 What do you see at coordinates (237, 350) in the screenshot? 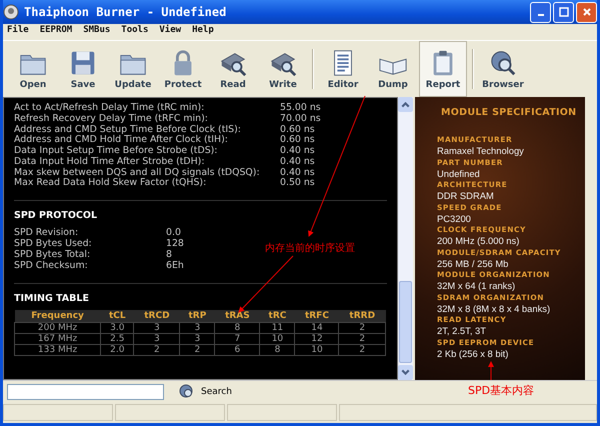
I see `table-cell: 6` at bounding box center [237, 350].